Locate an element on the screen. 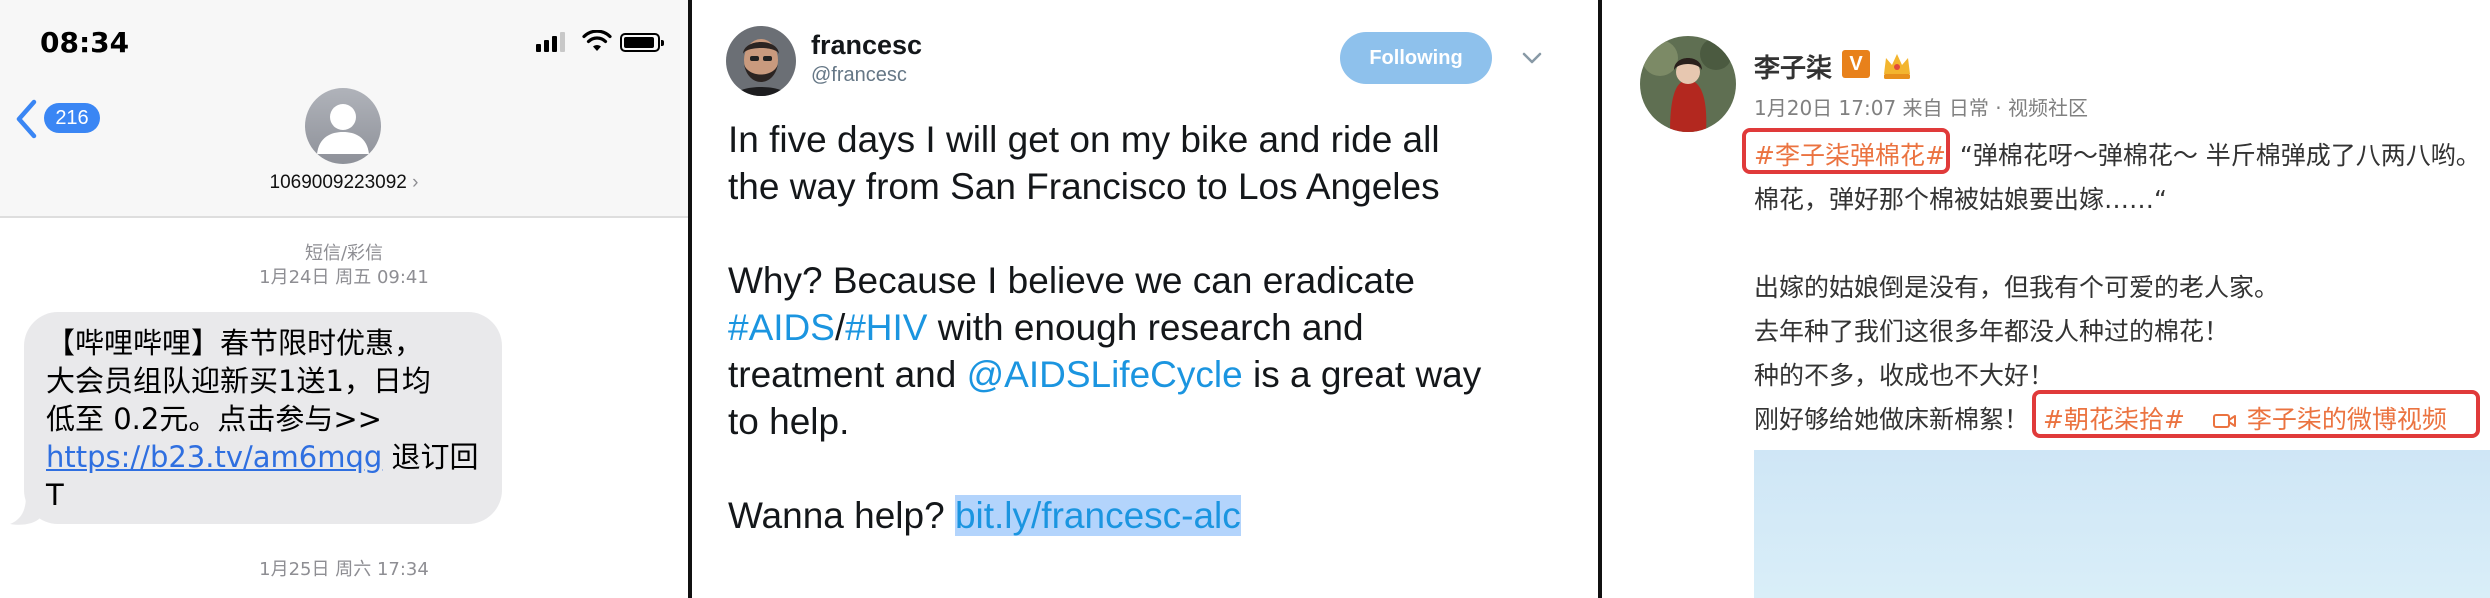 The image size is (2490, 598). display-name: francesc is located at coordinates (866, 45).